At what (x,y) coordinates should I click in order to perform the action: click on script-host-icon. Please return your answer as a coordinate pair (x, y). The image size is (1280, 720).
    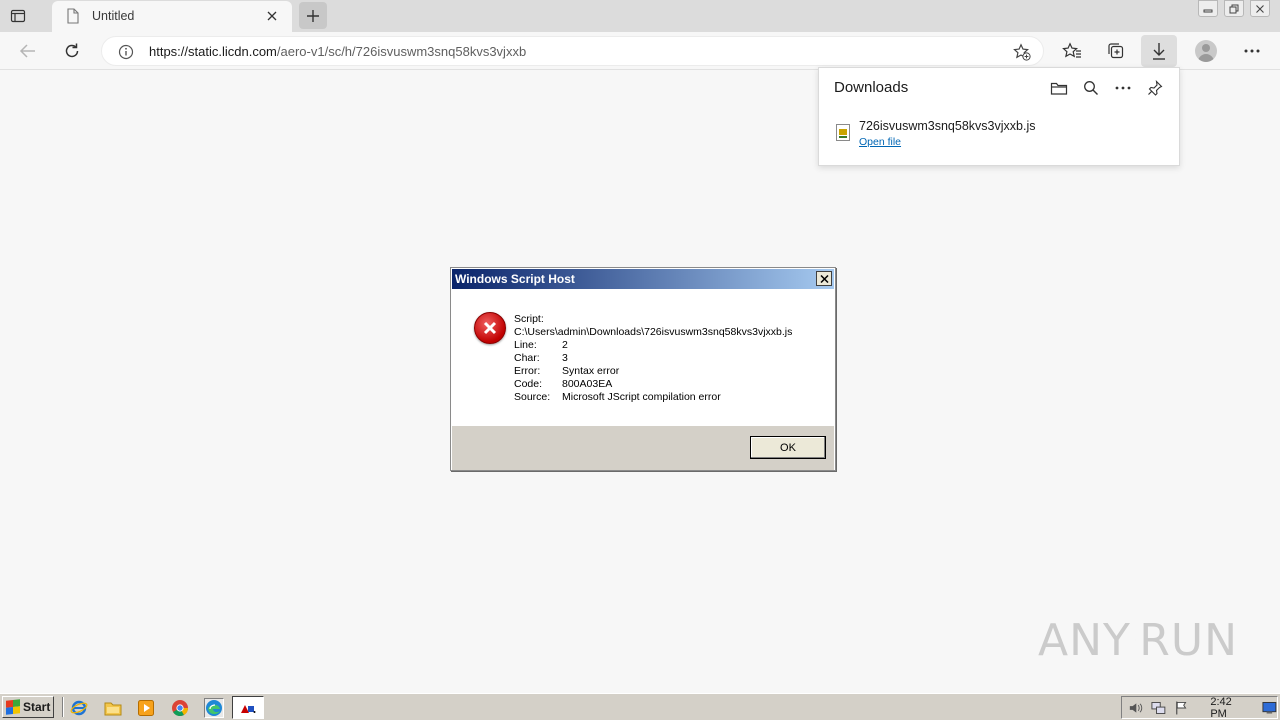
    Looking at the image, I should click on (248, 708).